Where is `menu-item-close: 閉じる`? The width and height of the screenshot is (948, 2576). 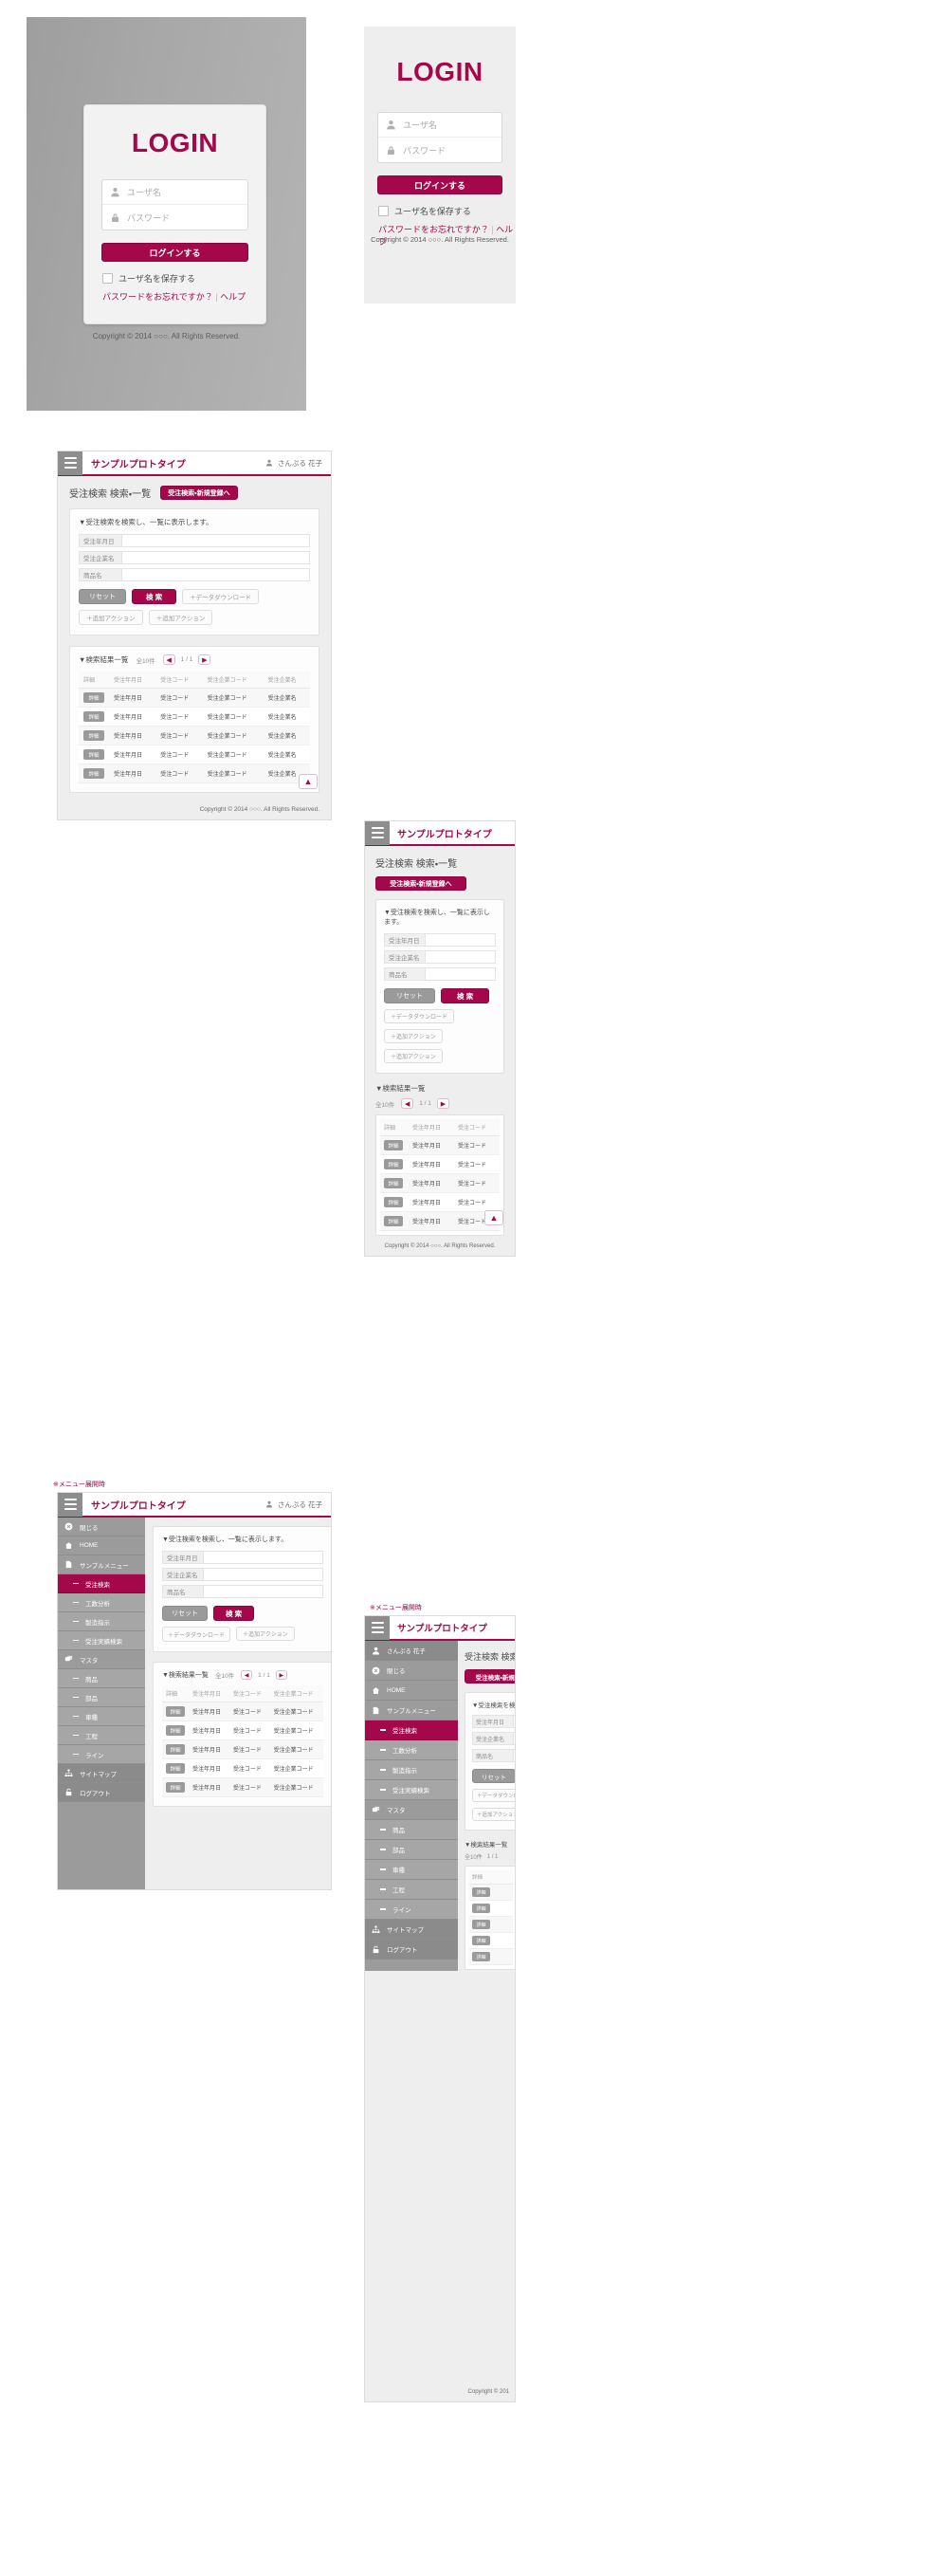 menu-item-close: 閉じる is located at coordinates (101, 1527).